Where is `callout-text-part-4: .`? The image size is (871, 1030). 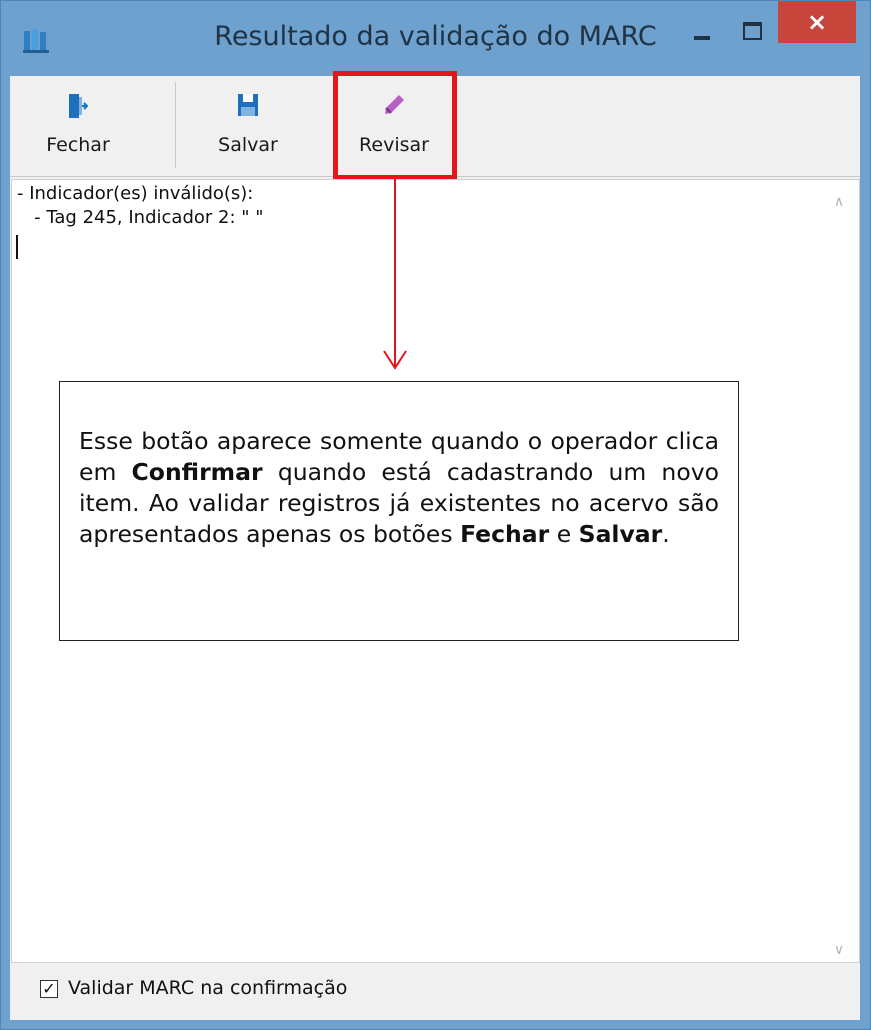
callout-text-part-4: . is located at coordinates (666, 534).